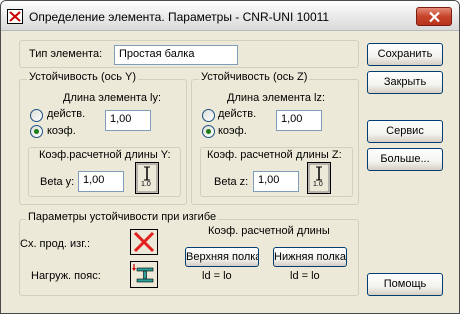  What do you see at coordinates (231, 182) in the screenshot?
I see `beta-z-label: Beta z:` at bounding box center [231, 182].